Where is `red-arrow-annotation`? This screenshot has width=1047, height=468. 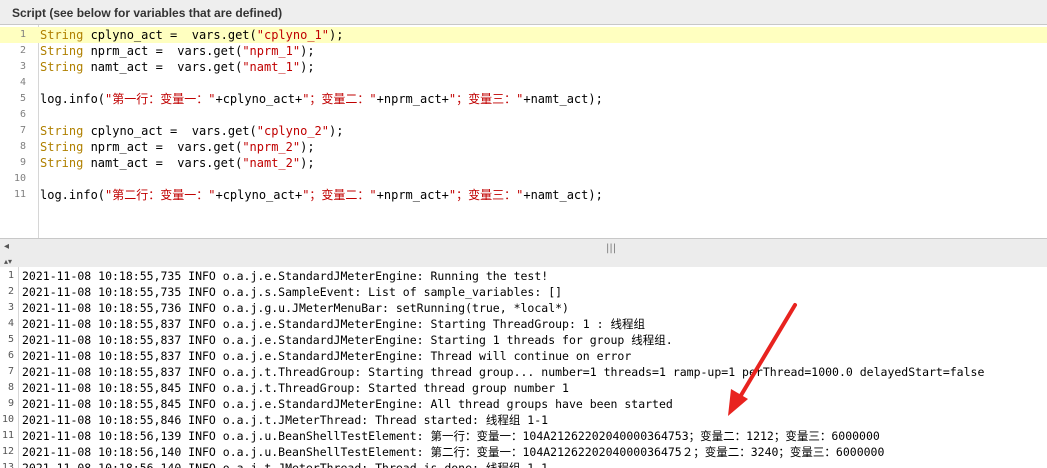 red-arrow-annotation is located at coordinates (762, 359).